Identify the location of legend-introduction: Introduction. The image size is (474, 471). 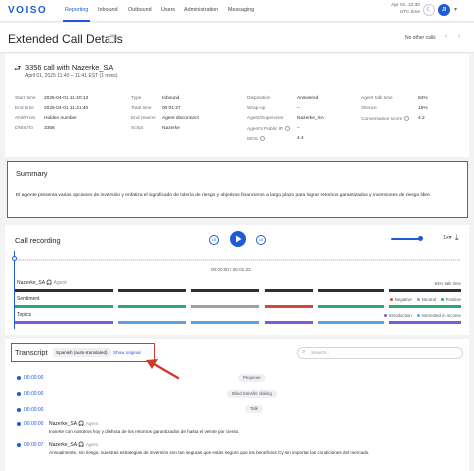
(400, 315).